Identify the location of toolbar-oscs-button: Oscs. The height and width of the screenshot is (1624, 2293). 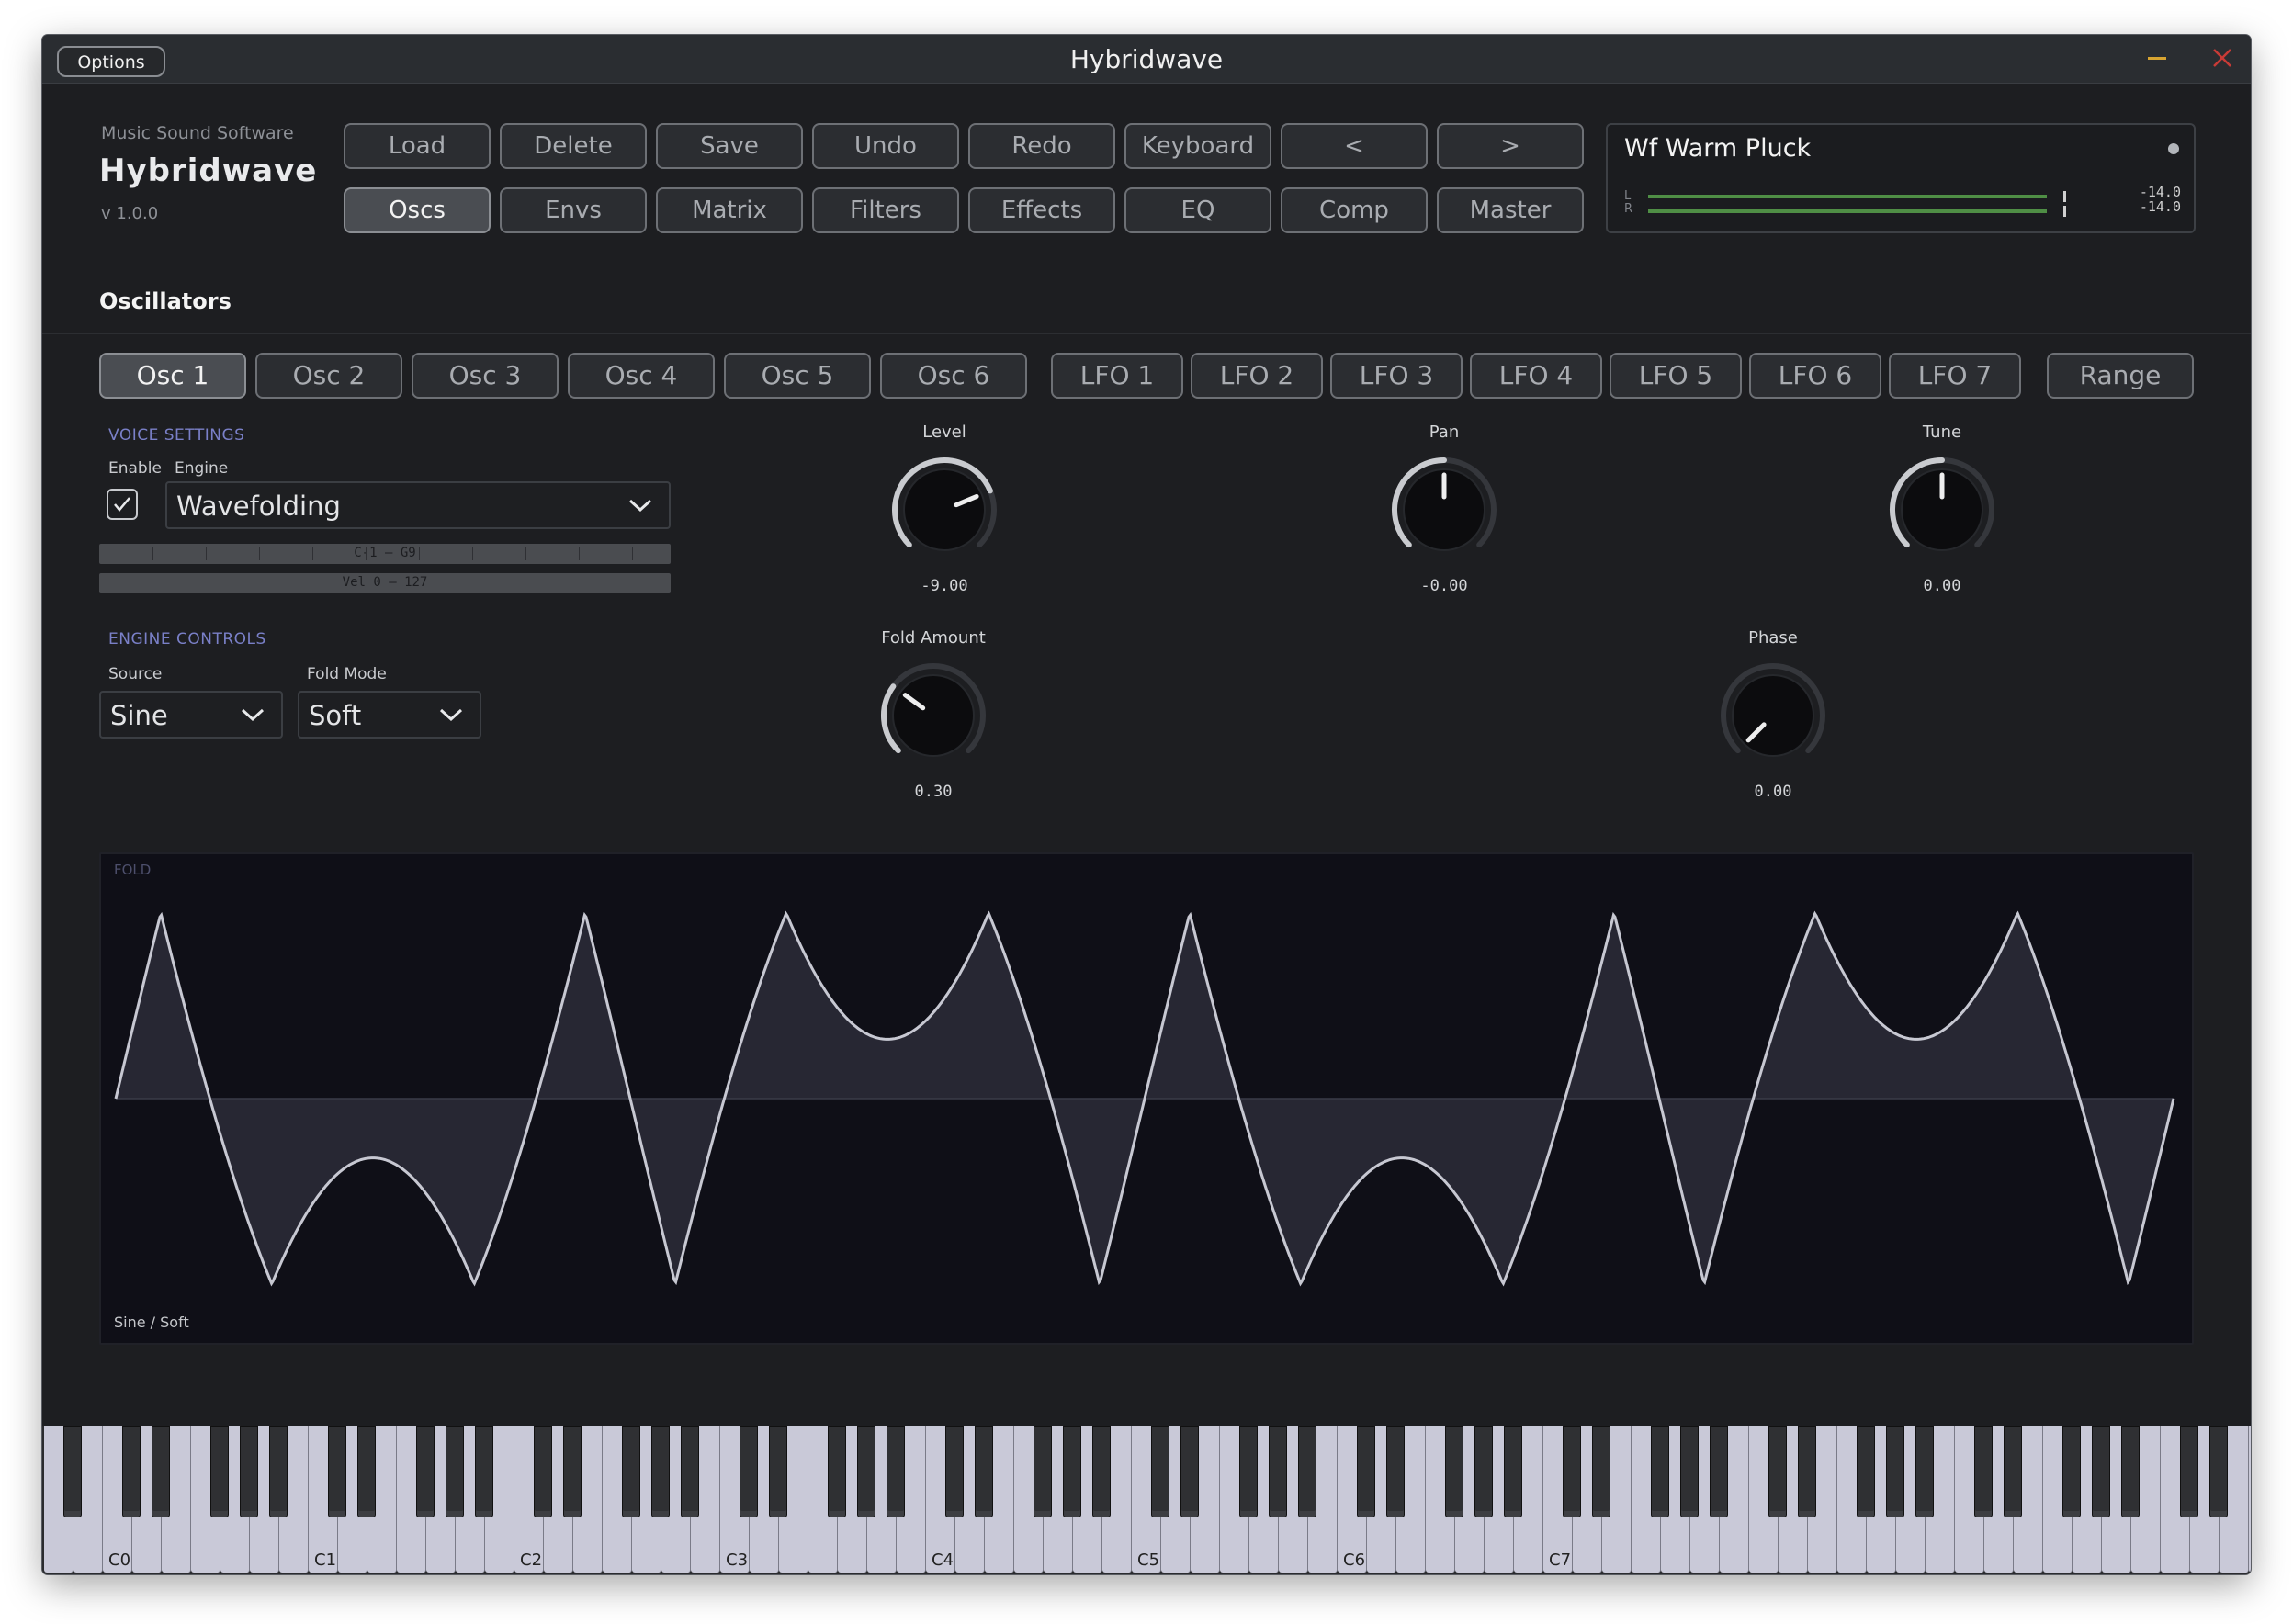
(417, 210).